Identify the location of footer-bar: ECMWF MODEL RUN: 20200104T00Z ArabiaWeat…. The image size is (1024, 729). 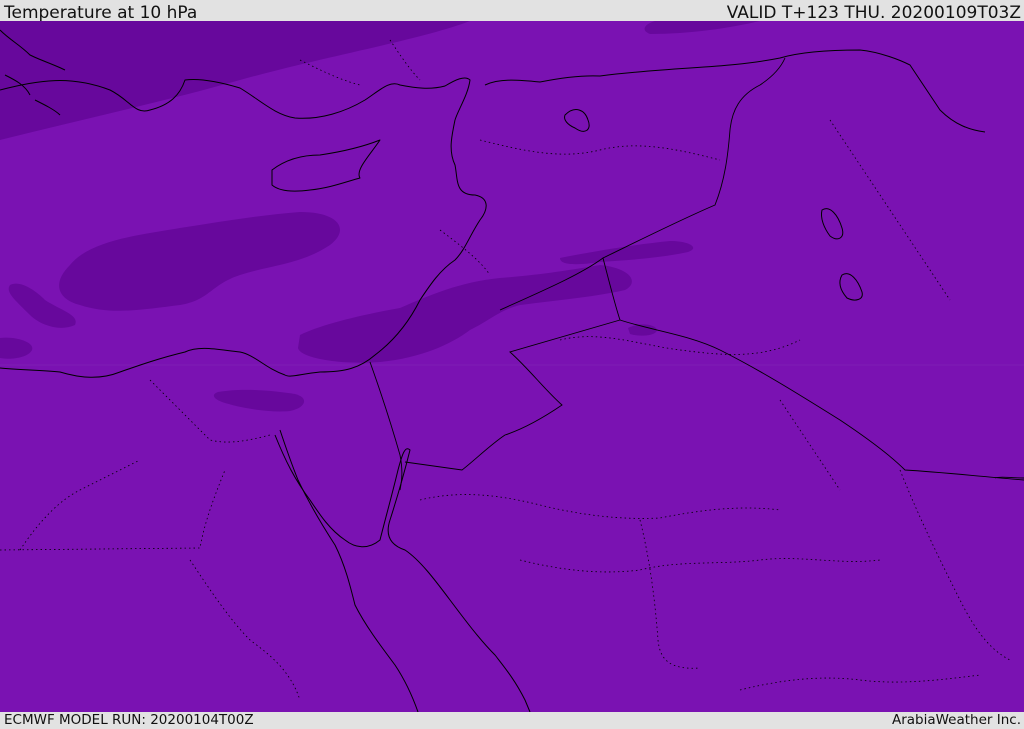
(512, 720).